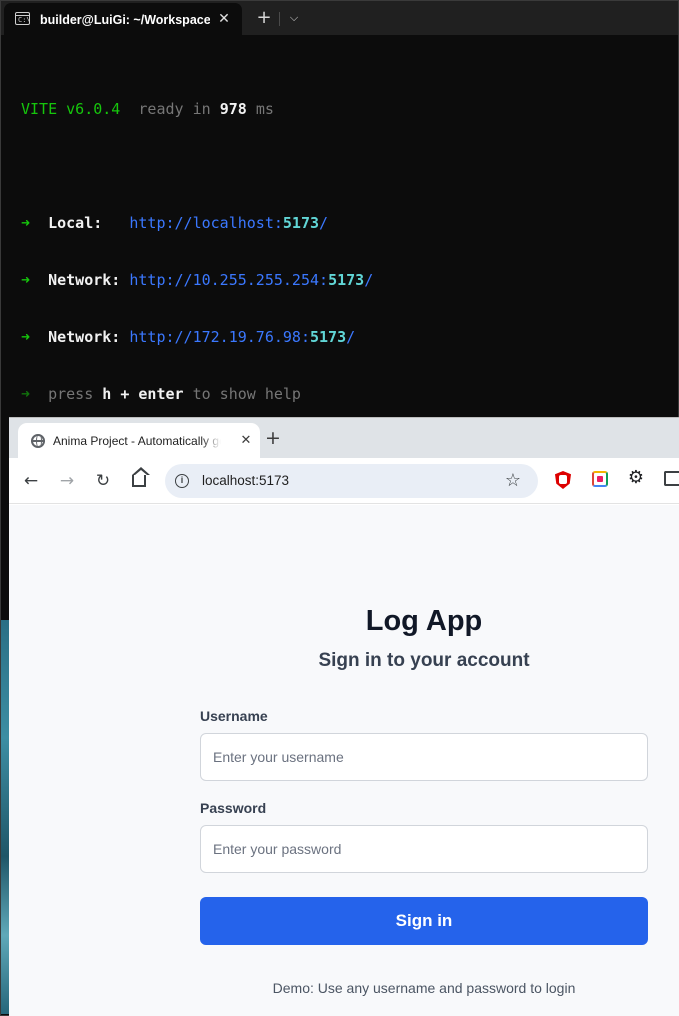 This screenshot has height=1016, width=679. I want to click on username-input, so click(424, 757).